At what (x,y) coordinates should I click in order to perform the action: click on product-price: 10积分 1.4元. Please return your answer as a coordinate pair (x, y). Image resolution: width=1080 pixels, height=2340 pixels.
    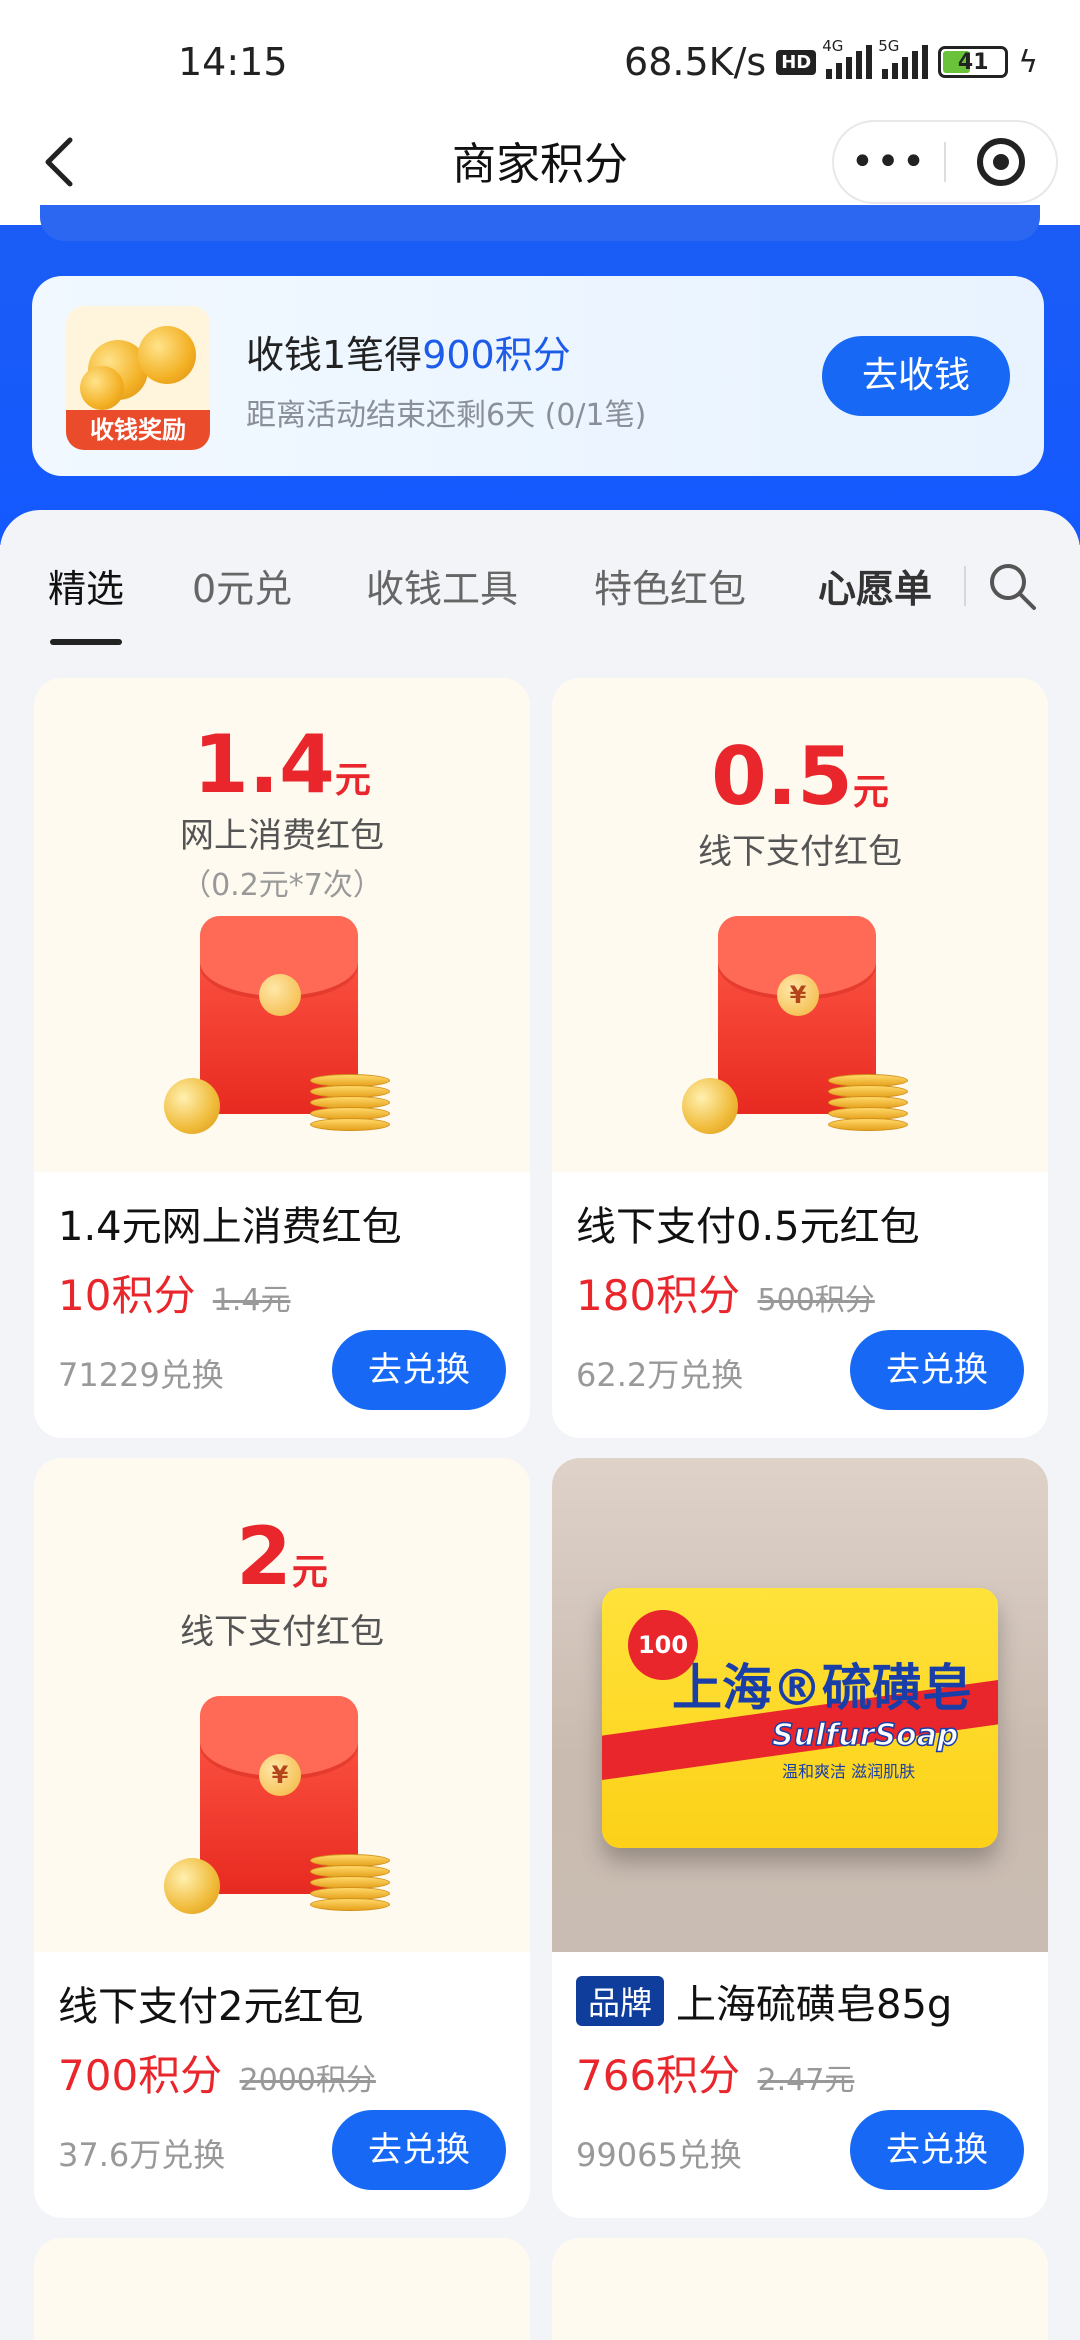
    Looking at the image, I should click on (174, 1295).